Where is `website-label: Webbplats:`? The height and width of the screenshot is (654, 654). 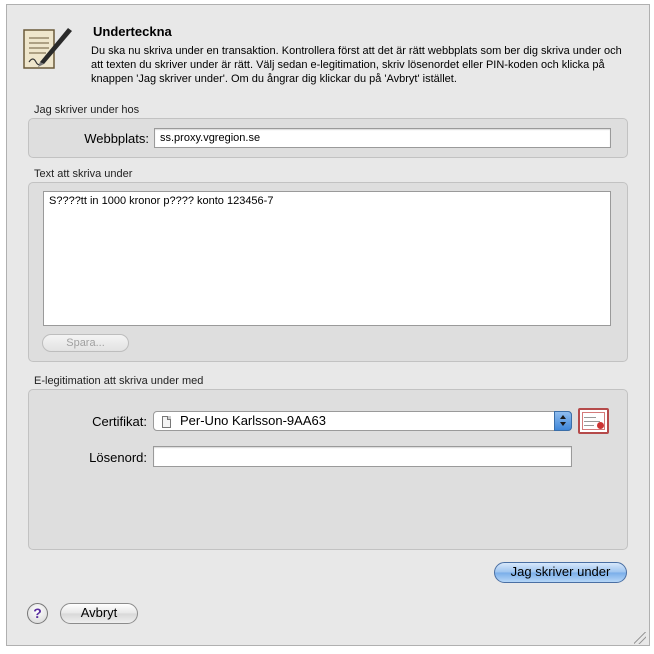
website-label: Webbplats: is located at coordinates (116, 138).